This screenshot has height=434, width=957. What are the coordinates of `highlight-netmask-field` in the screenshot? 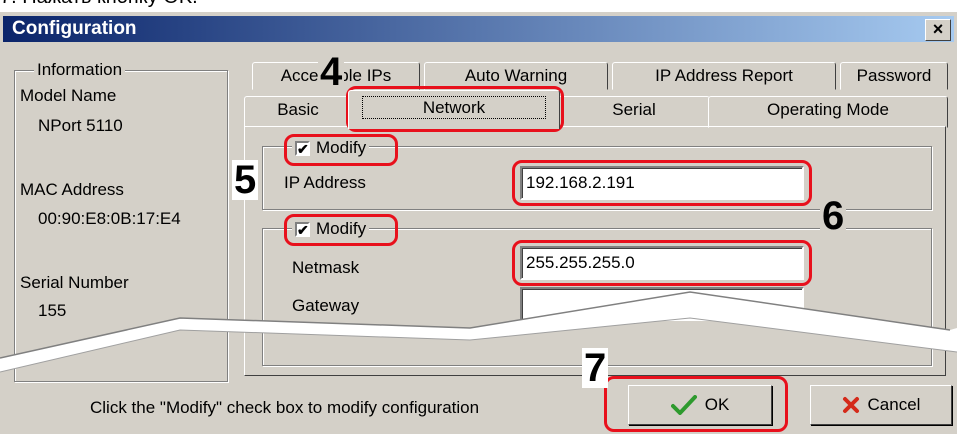 It's located at (662, 263).